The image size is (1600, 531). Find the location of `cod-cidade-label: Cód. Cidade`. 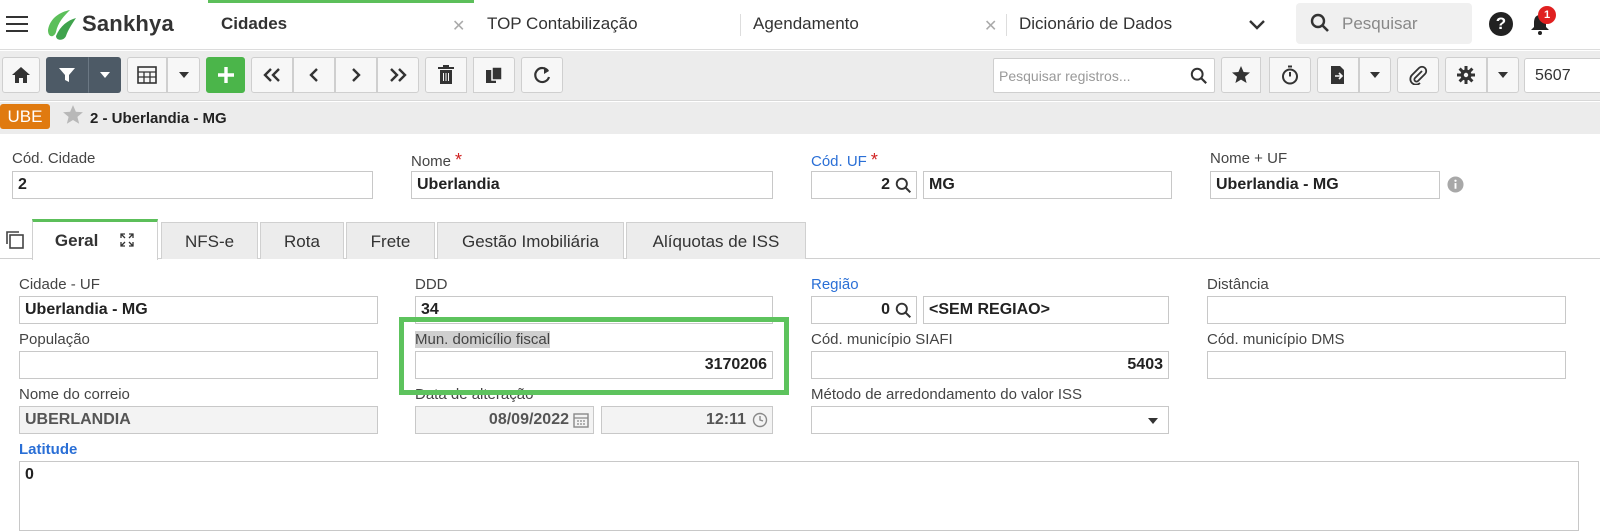

cod-cidade-label: Cód. Cidade is located at coordinates (54, 158).